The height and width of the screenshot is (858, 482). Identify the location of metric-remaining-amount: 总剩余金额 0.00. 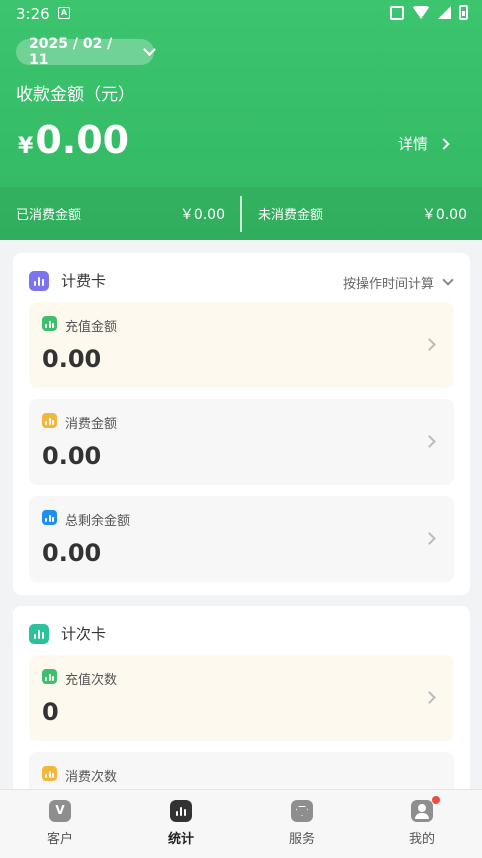
(241, 539).